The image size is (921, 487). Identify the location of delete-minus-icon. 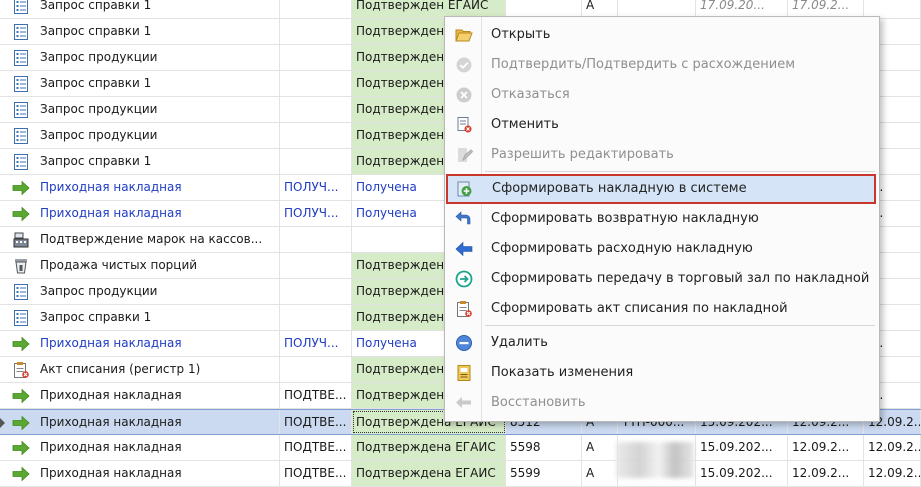
(464, 343).